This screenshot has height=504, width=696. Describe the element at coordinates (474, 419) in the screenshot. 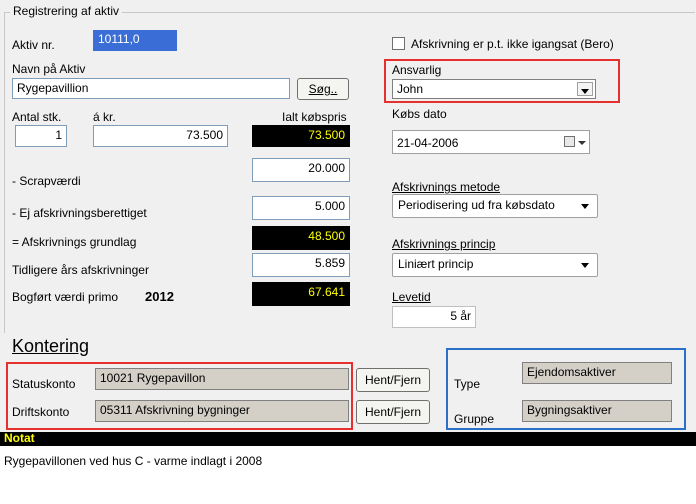

I see `group-label: Gruppe` at that location.